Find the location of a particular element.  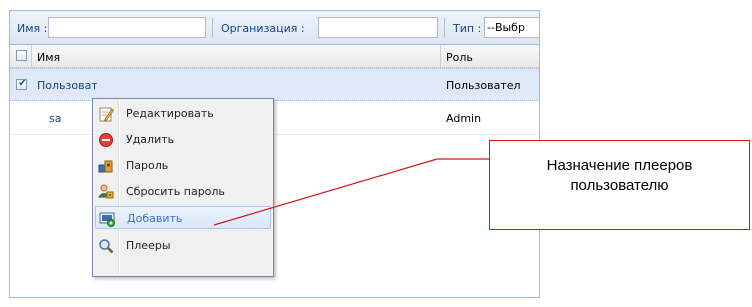

user-name-cell: Пользователь is located at coordinates (67, 85).